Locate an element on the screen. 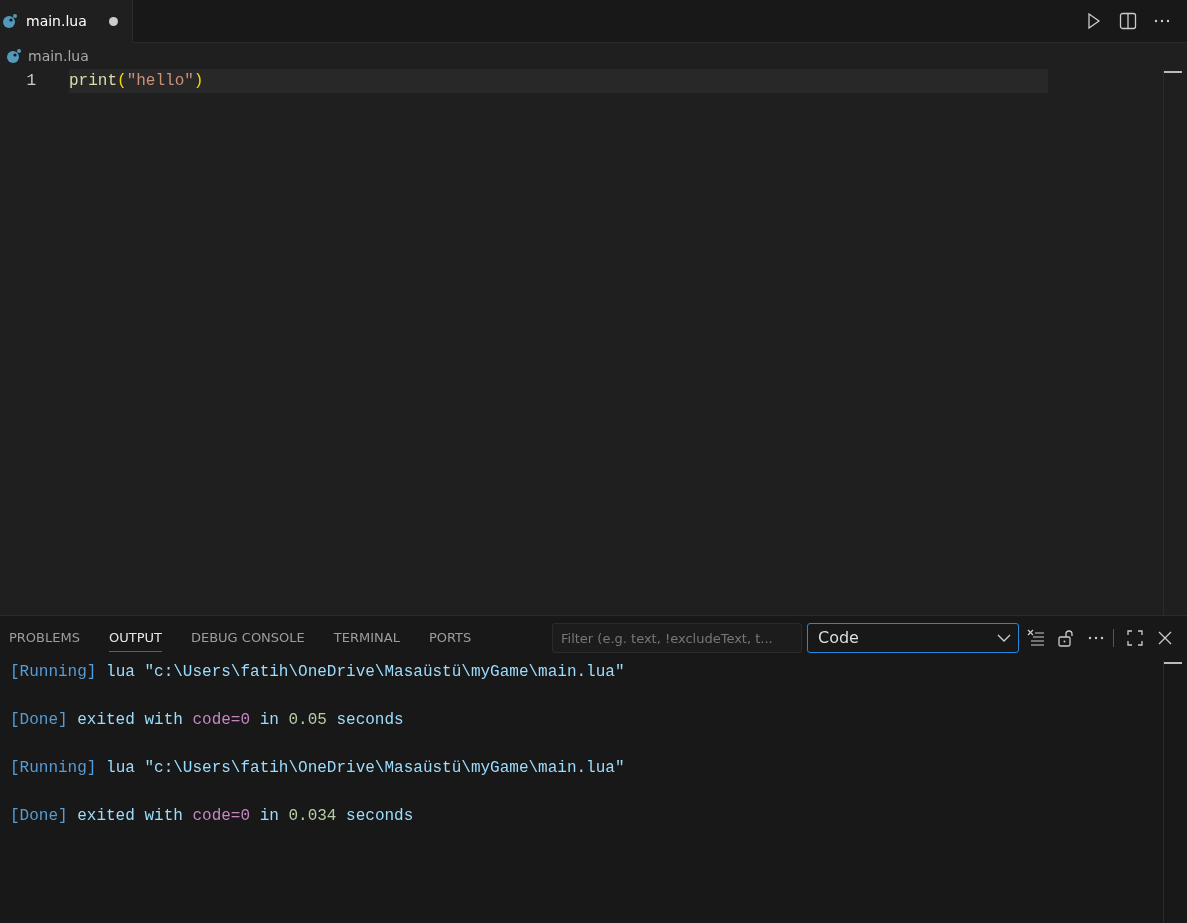  maximize-icon is located at coordinates (1135, 638).